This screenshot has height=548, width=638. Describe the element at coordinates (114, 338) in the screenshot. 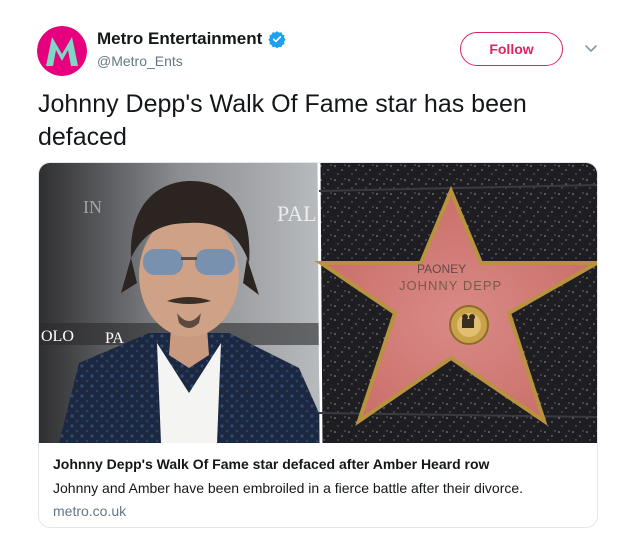

I see `backdrop-text-pa: PA` at that location.